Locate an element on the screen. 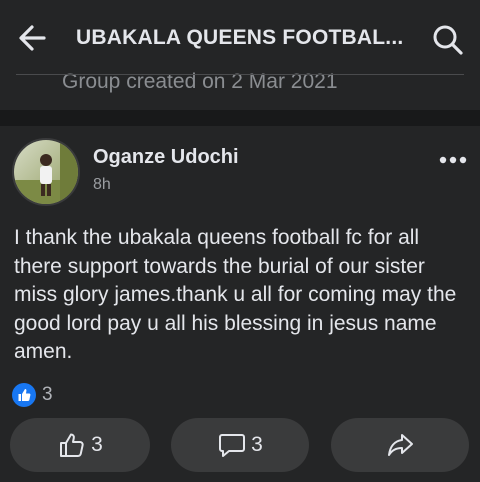  search-icon is located at coordinates (448, 40).